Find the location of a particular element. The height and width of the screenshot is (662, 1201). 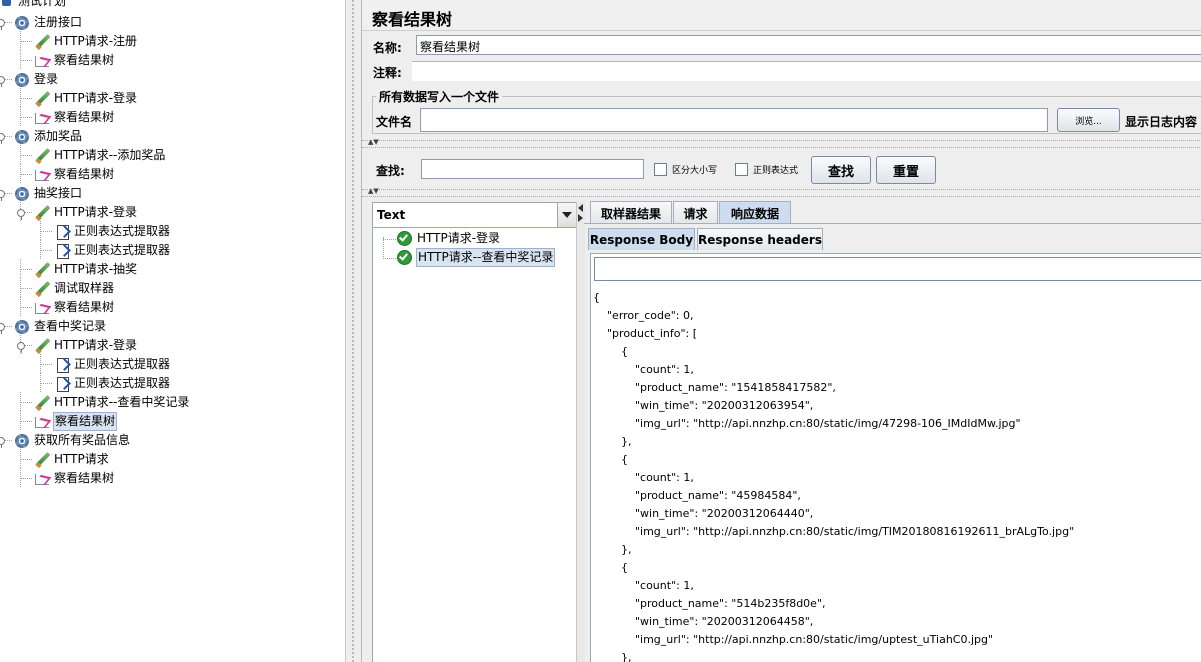

search-input is located at coordinates (532, 169).